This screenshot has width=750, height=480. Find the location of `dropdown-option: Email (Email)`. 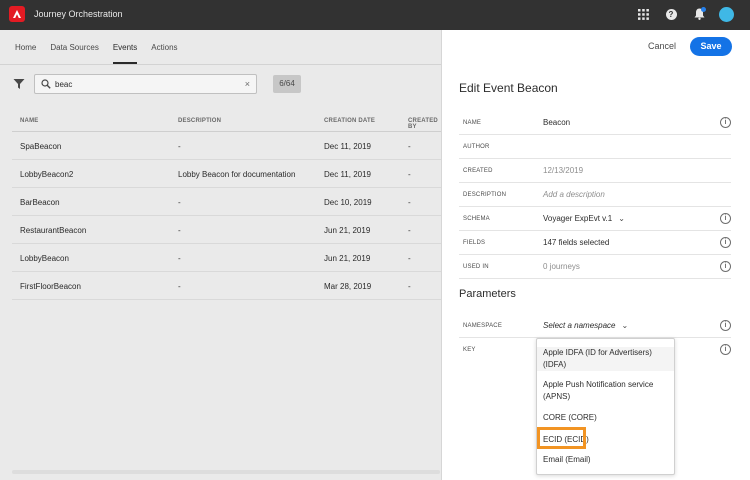

dropdown-option: Email (Email) is located at coordinates (608, 460).